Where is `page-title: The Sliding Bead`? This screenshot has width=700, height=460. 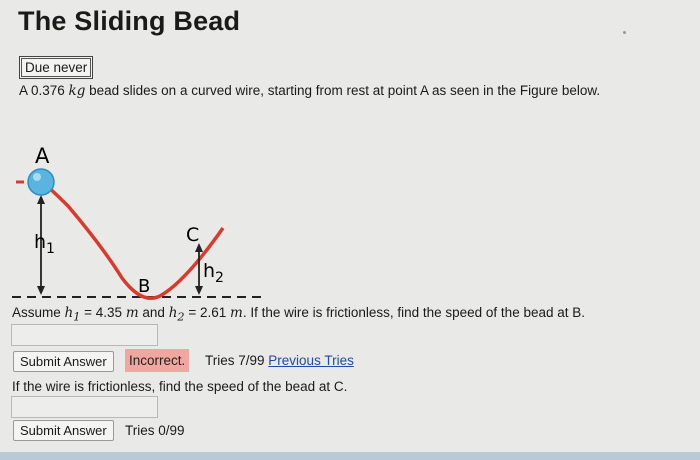 page-title: The Sliding Bead is located at coordinates (129, 21).